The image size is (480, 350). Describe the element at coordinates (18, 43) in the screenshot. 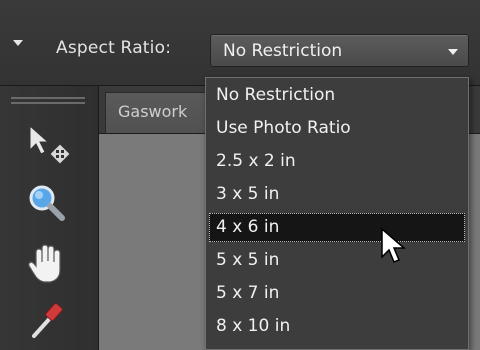

I see `options-menu-arrow-icon` at that location.